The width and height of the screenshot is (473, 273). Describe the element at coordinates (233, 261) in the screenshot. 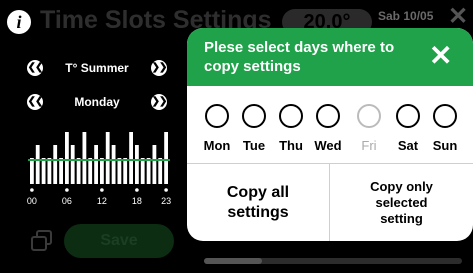

I see `scroll-thumb` at that location.